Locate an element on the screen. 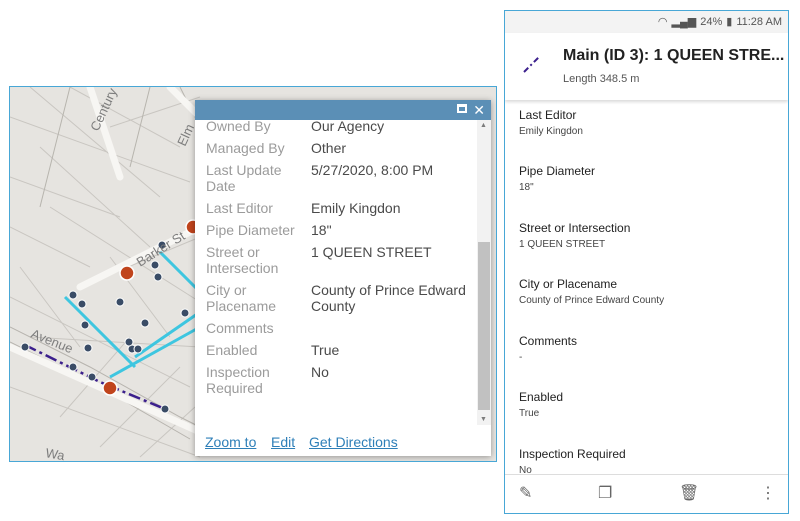 The image size is (800, 521). line-feature-icon is located at coordinates (532, 64).